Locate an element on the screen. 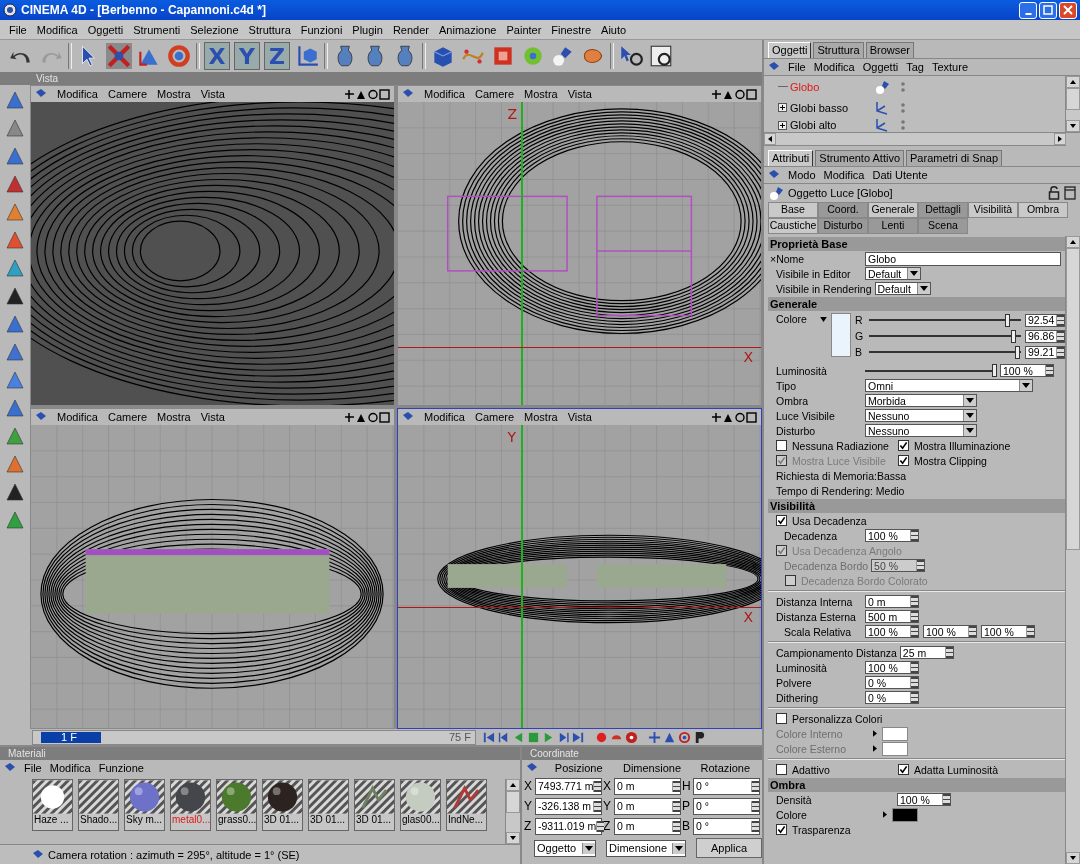 The width and height of the screenshot is (1080, 864). checkbox: Mostra Illuminazione is located at coordinates (959, 445).